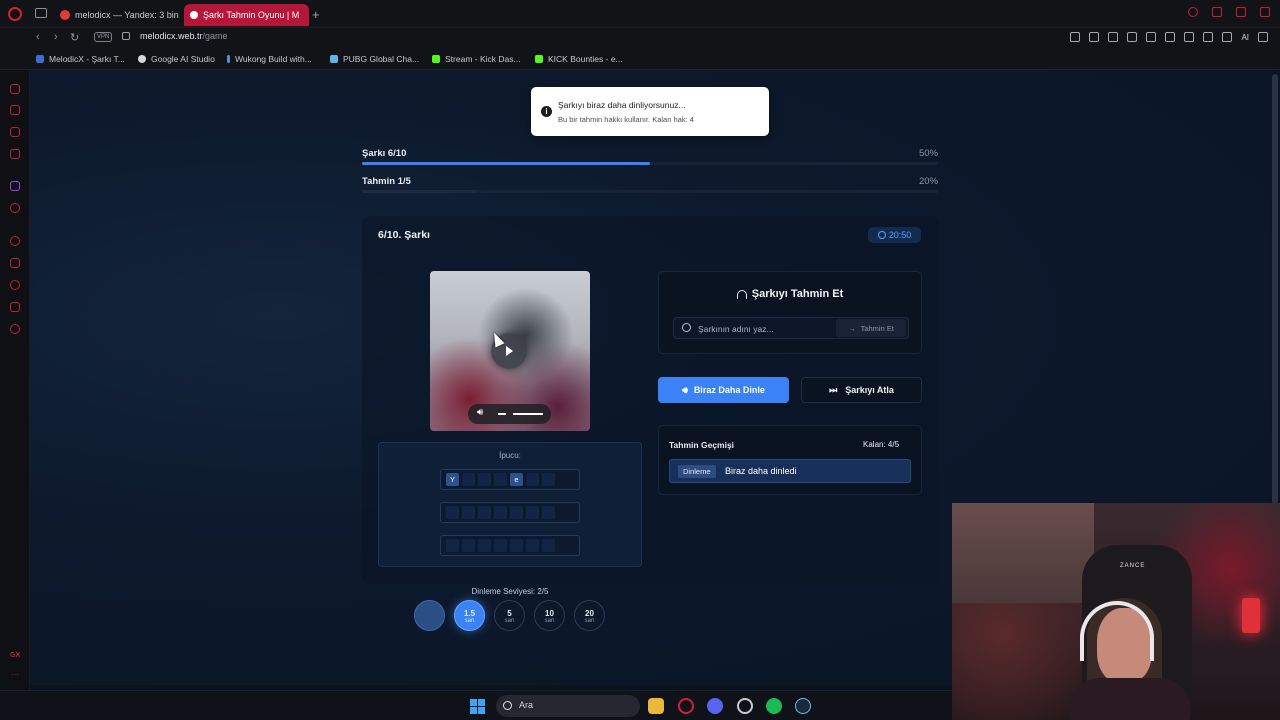  Describe the element at coordinates (384, 153) in the screenshot. I see `song-progress-label: Şarkı 6/10` at that location.